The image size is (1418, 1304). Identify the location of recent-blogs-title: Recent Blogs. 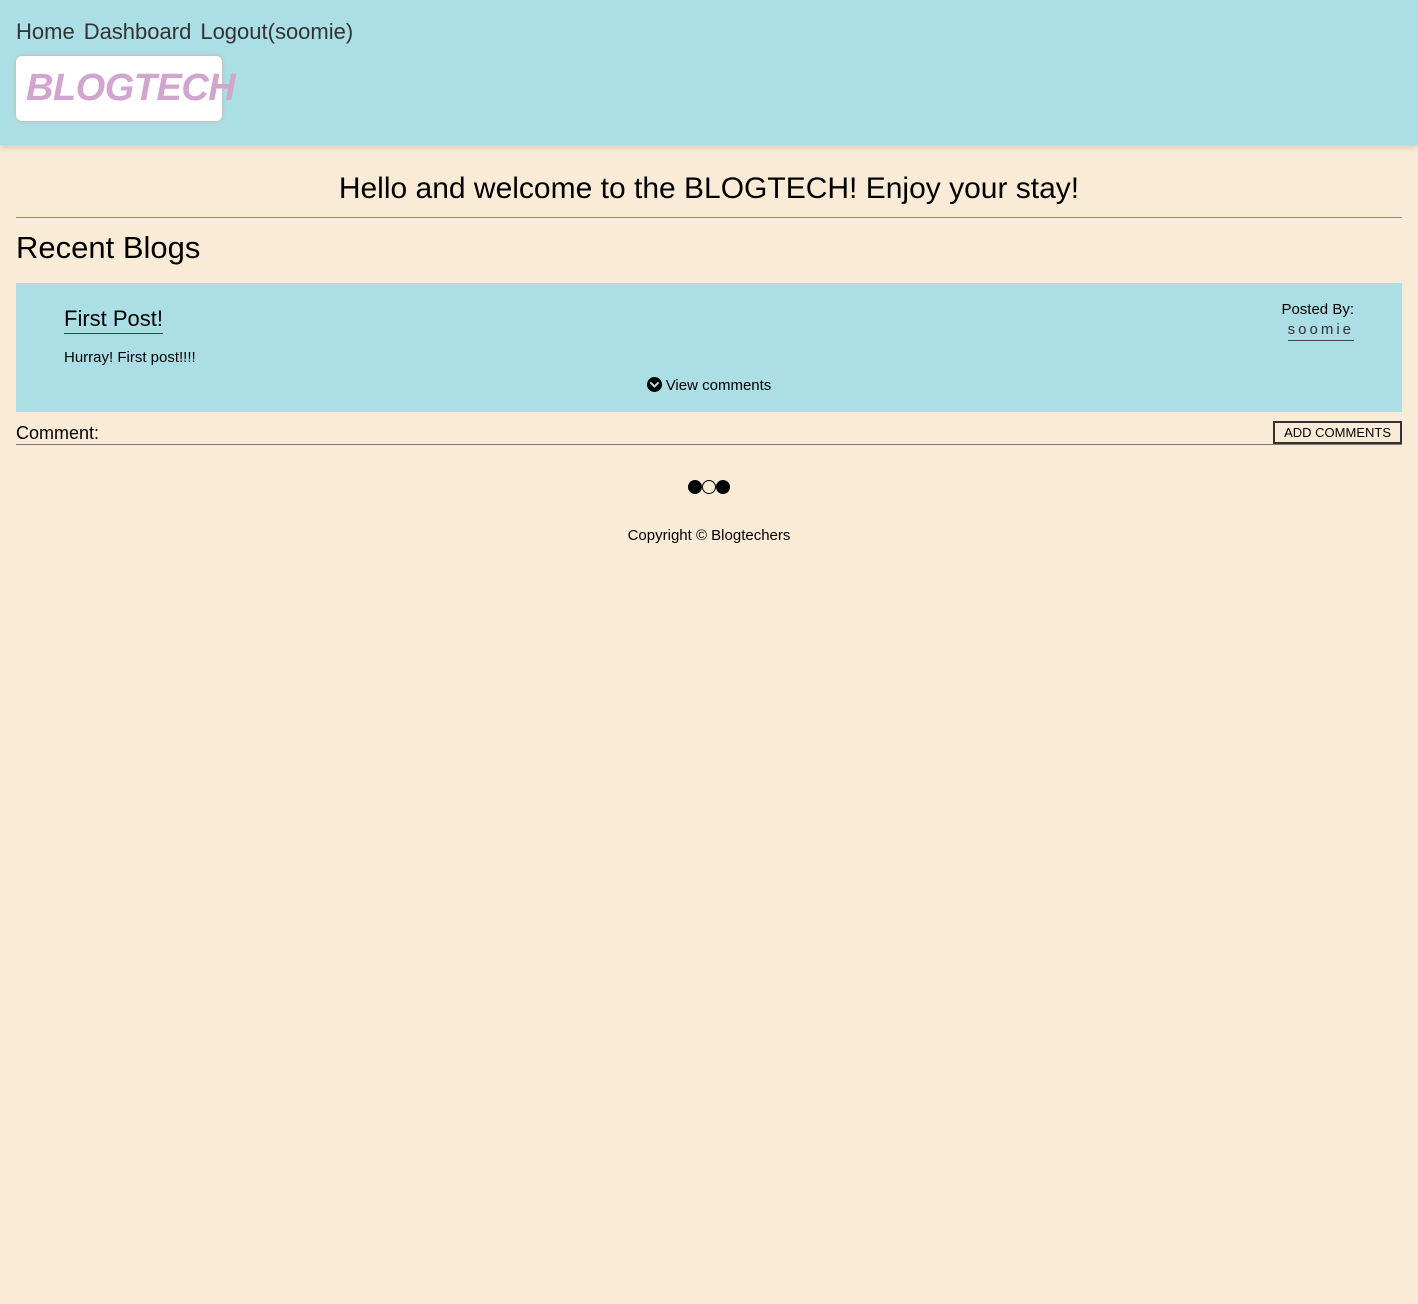
(108, 247).